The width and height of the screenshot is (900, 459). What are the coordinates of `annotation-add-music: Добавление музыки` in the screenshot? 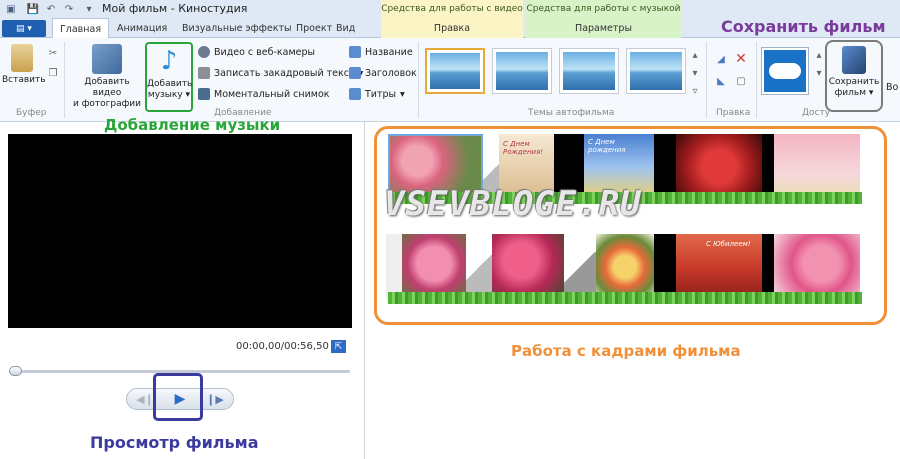 It's located at (192, 125).